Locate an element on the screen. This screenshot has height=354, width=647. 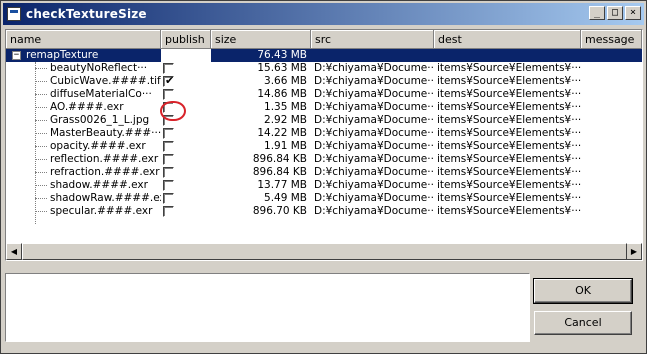
item-size: 5.49 MB is located at coordinates (285, 198).